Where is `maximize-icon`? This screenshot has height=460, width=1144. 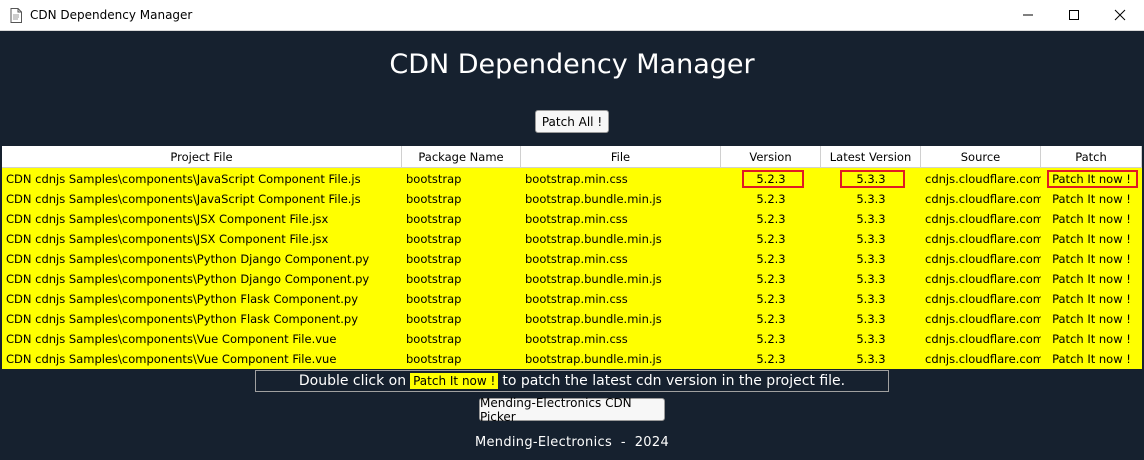
maximize-icon is located at coordinates (1074, 15).